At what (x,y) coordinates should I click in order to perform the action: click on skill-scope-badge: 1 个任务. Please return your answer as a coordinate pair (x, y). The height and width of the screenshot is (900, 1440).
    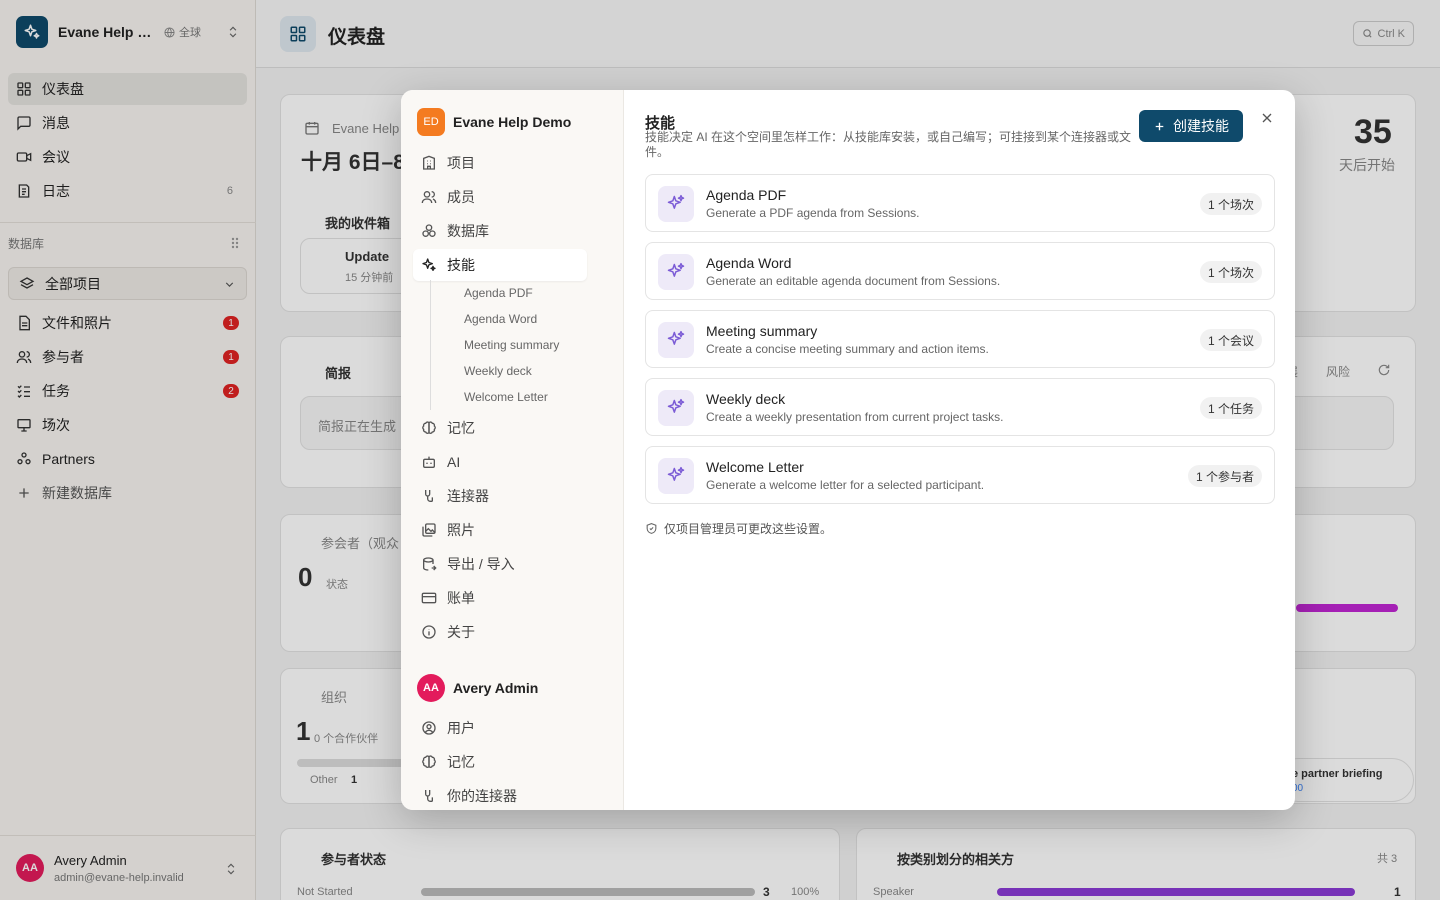
    Looking at the image, I should click on (1230, 408).